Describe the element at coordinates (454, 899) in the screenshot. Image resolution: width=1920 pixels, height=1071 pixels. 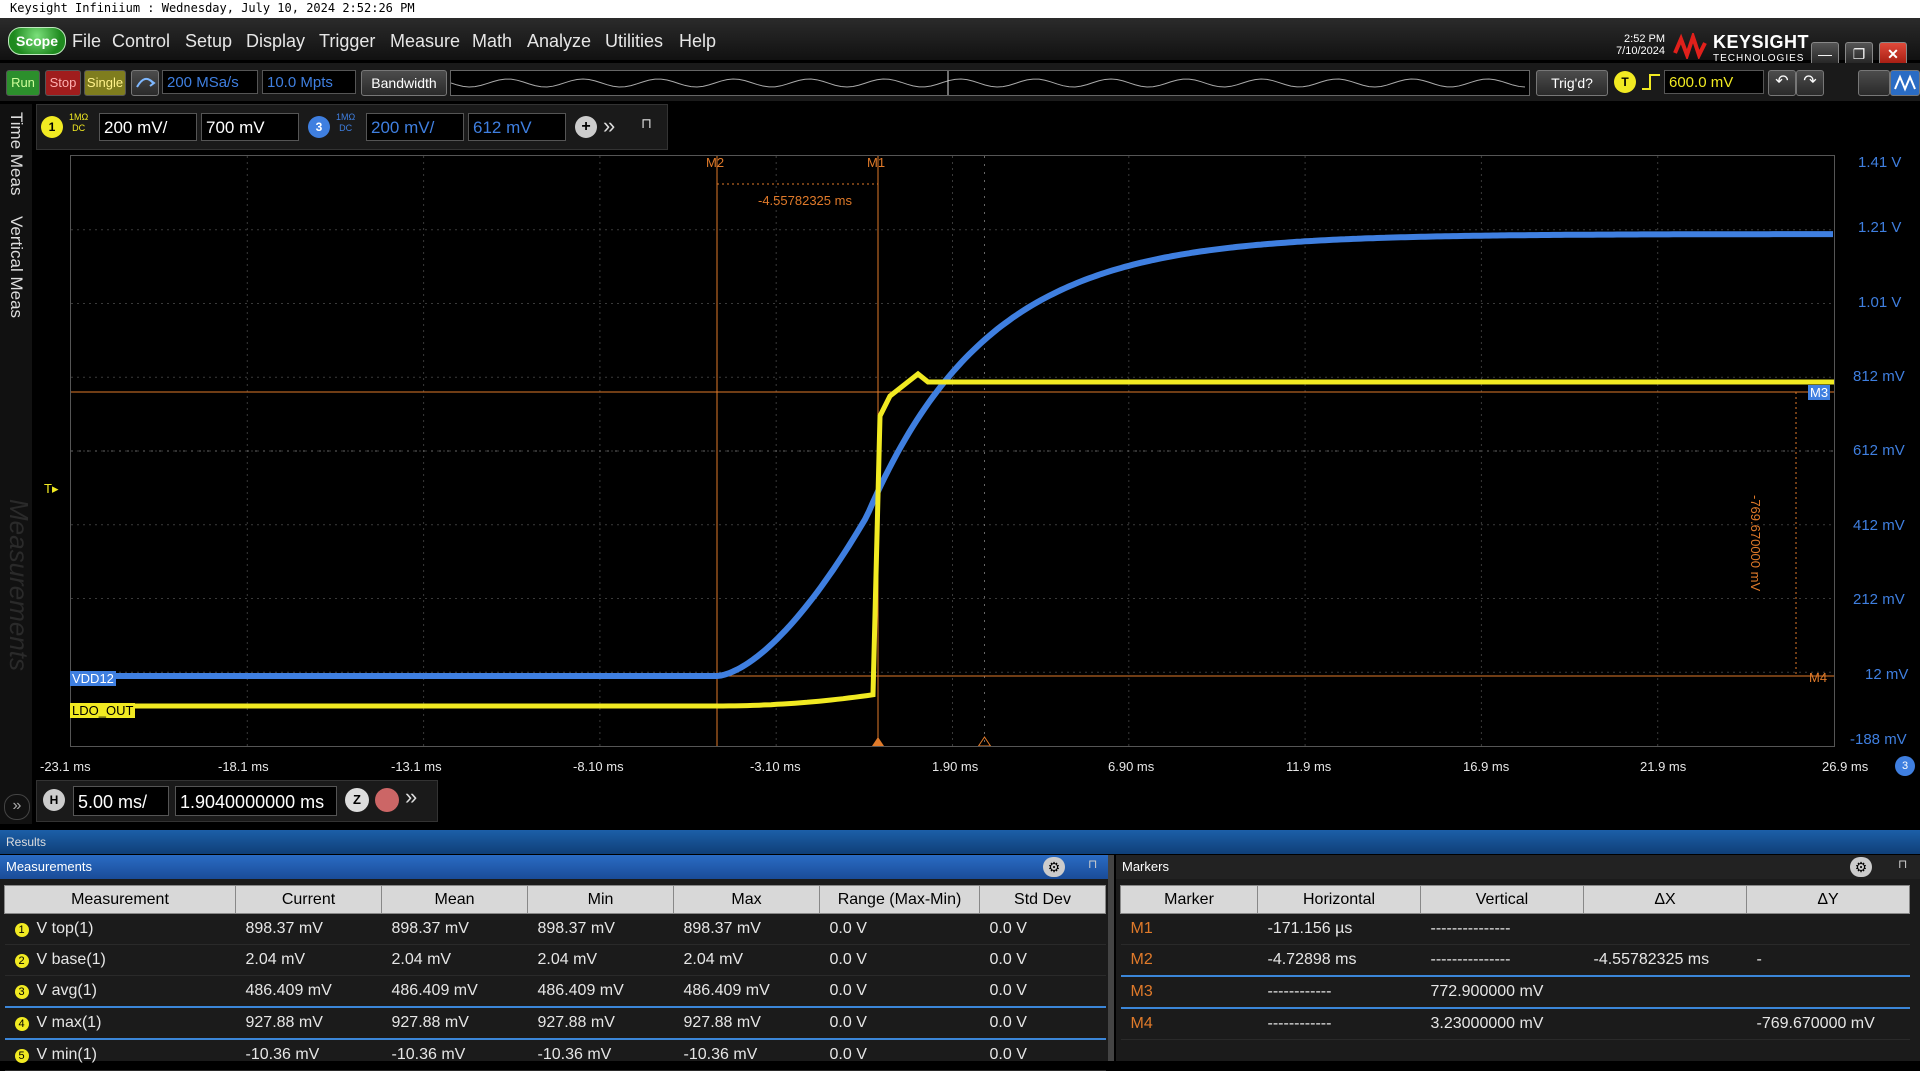
I see `col-mean: Mean` at that location.